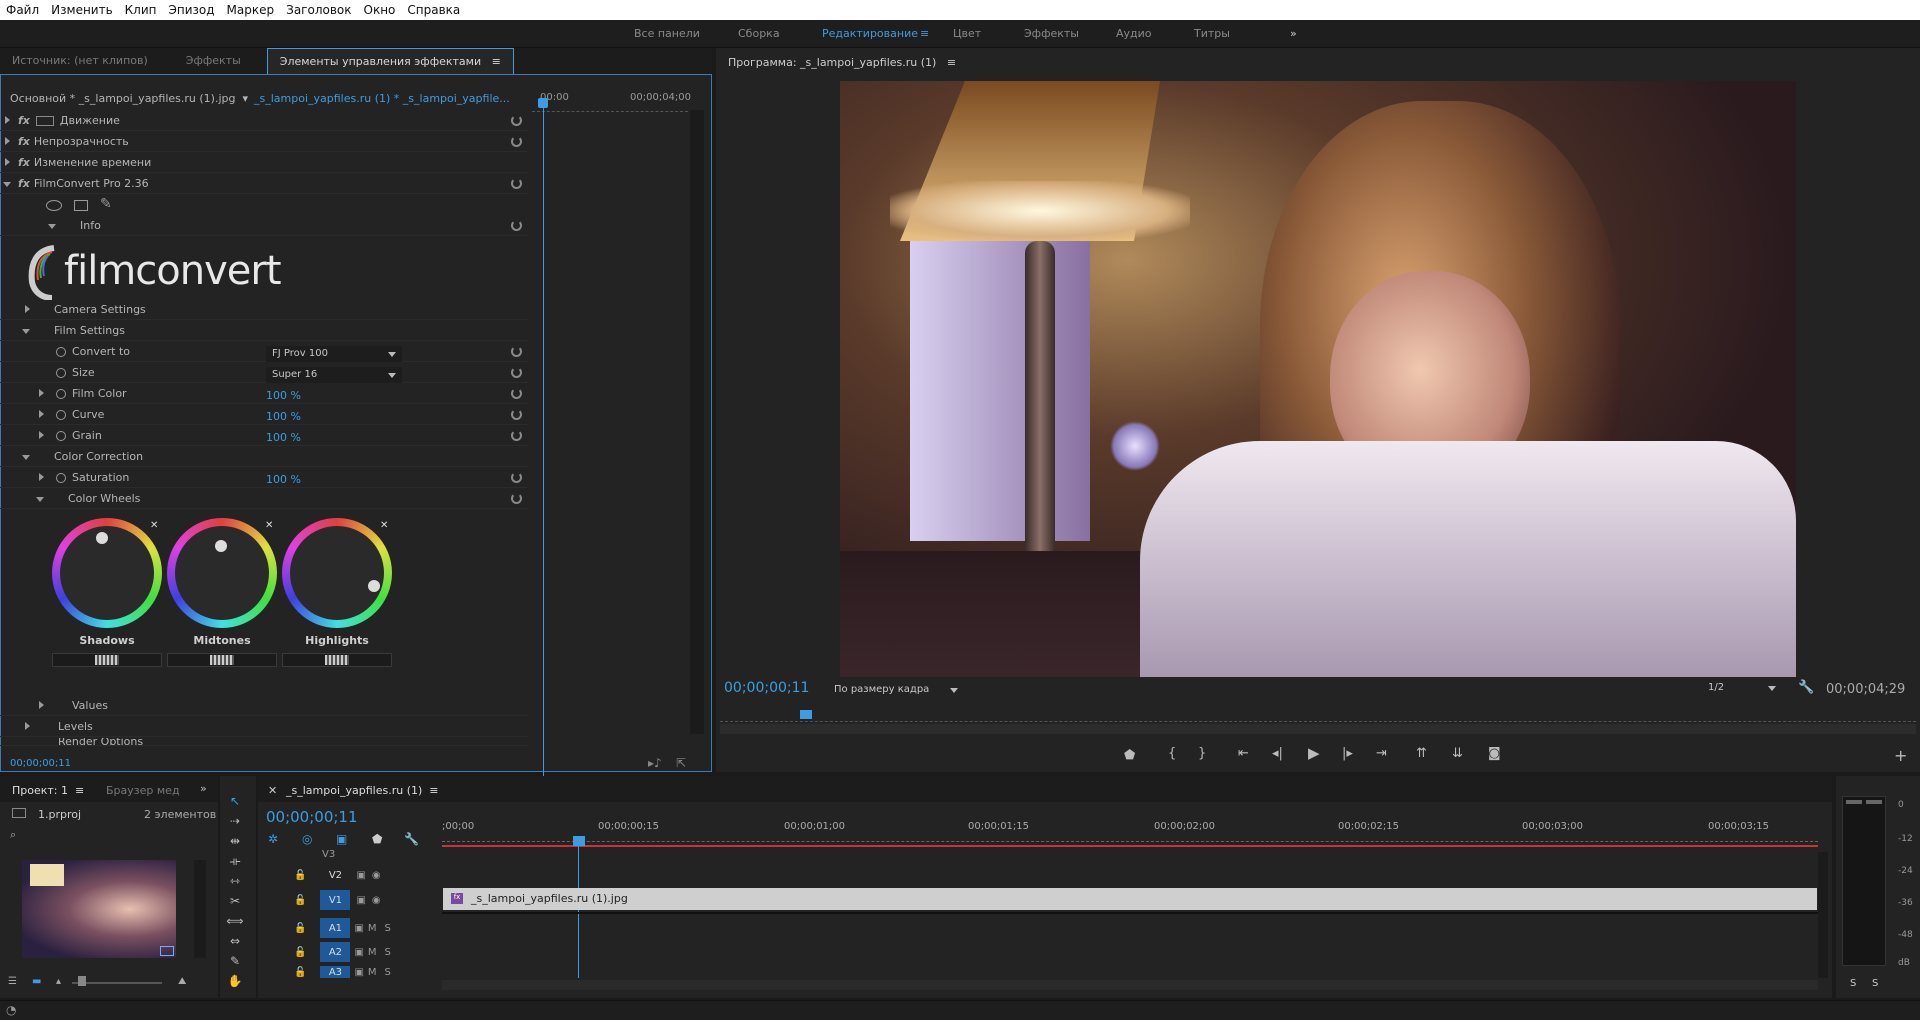  Describe the element at coordinates (967, 33) in the screenshot. I see `workspace-color: Цвет` at that location.